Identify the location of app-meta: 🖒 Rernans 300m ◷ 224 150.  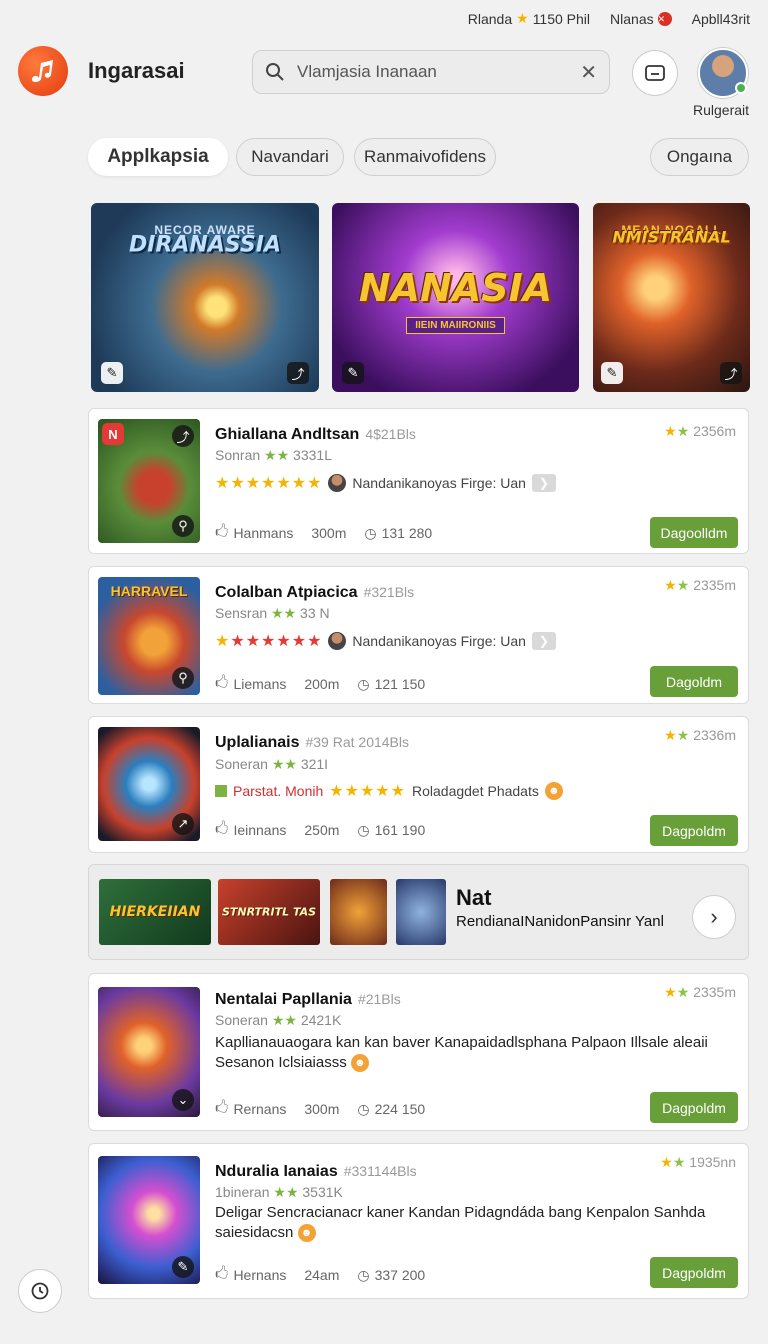
(320, 1109).